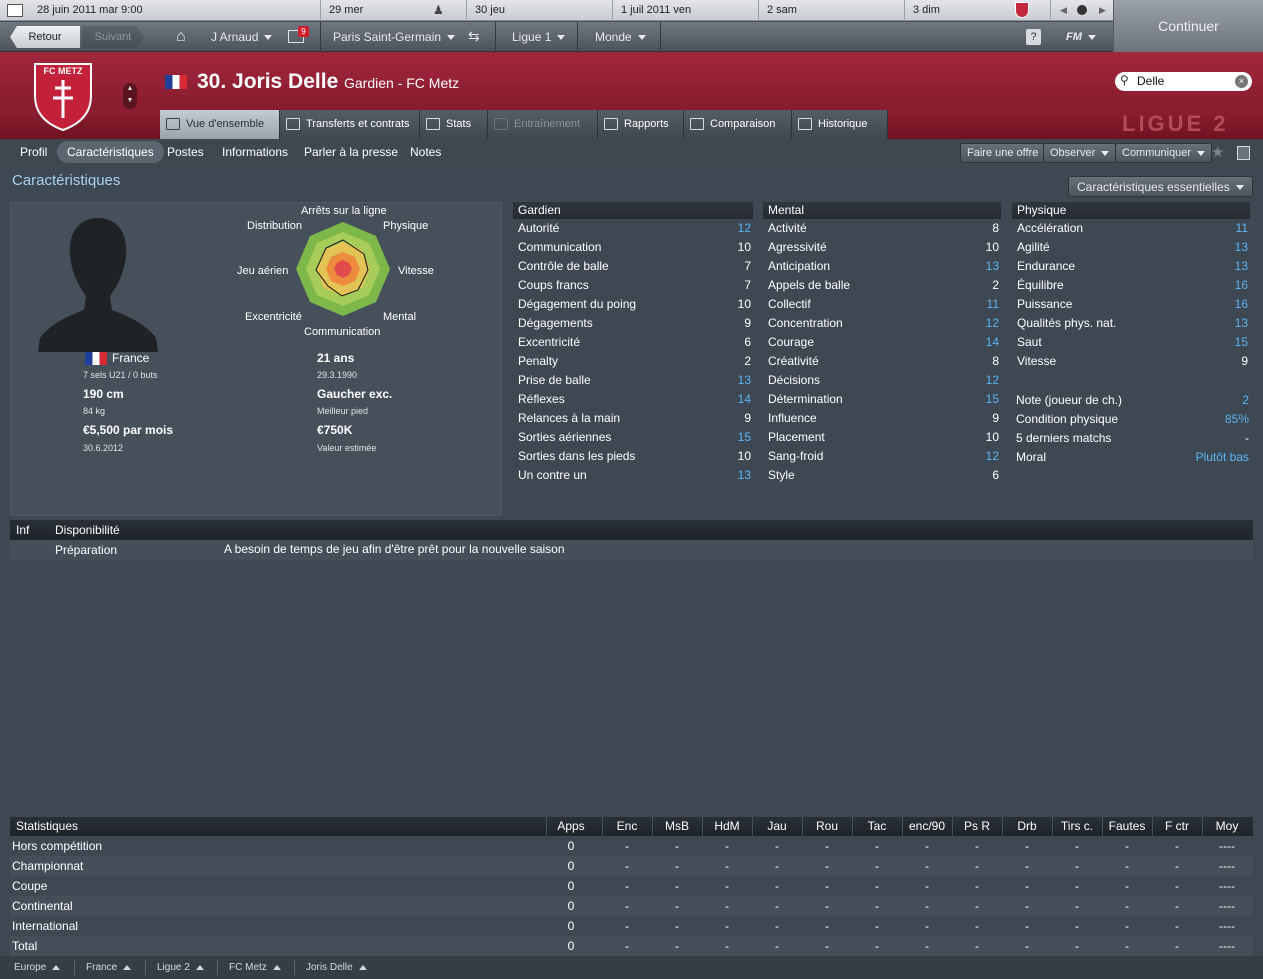  Describe the element at coordinates (37, 967) in the screenshot. I see `breadcrumb-item: Europe` at that location.